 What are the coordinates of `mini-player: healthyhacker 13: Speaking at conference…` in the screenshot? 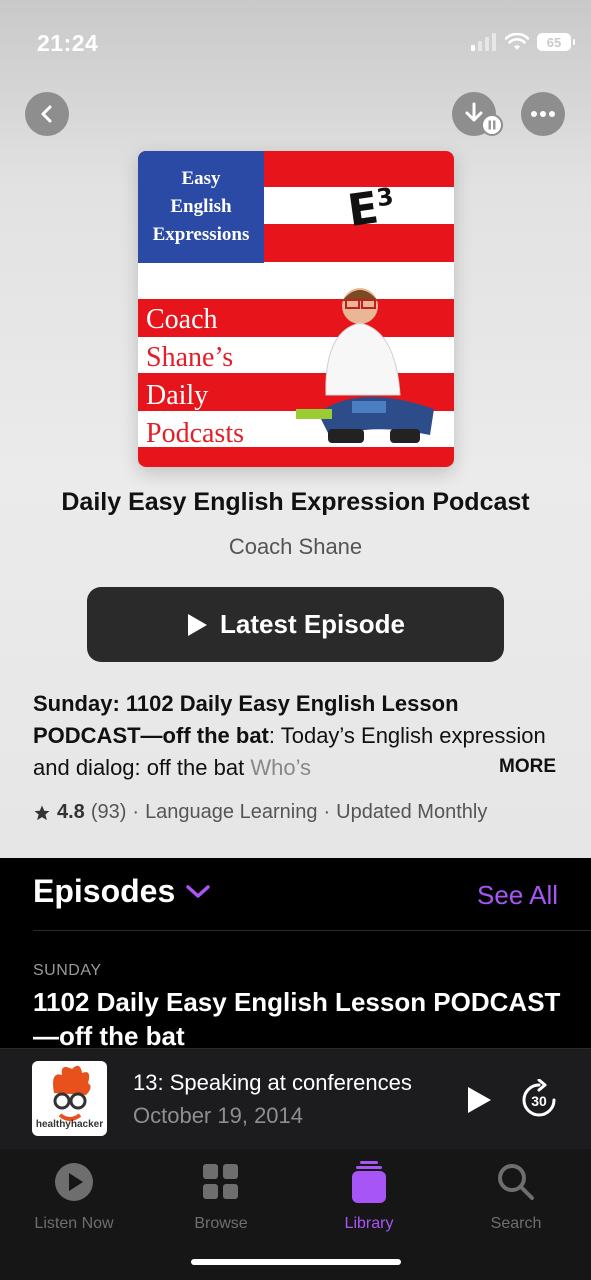 It's located at (295, 1099).